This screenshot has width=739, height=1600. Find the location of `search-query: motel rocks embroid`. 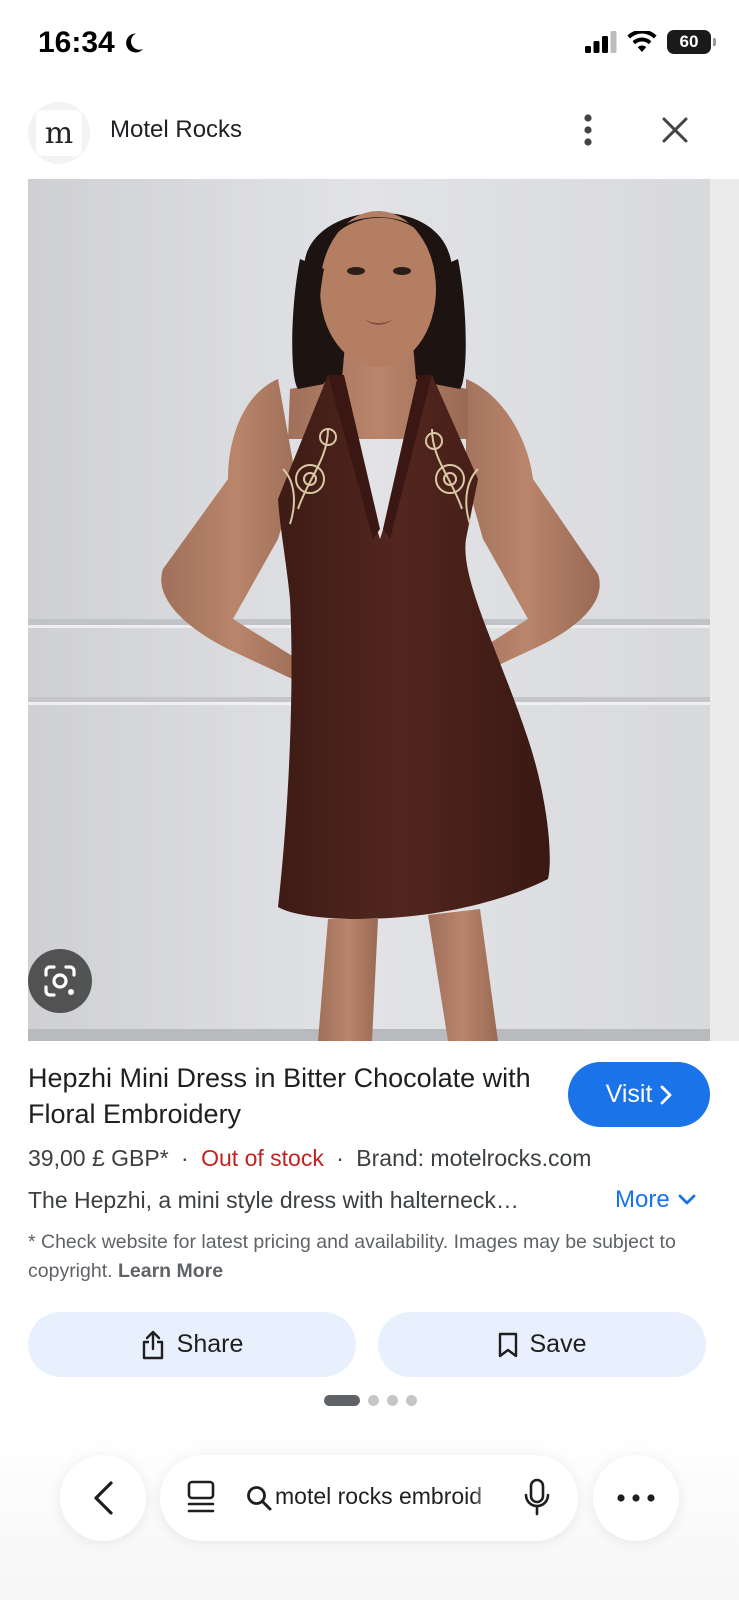

search-query: motel rocks embroid is located at coordinates (390, 1496).